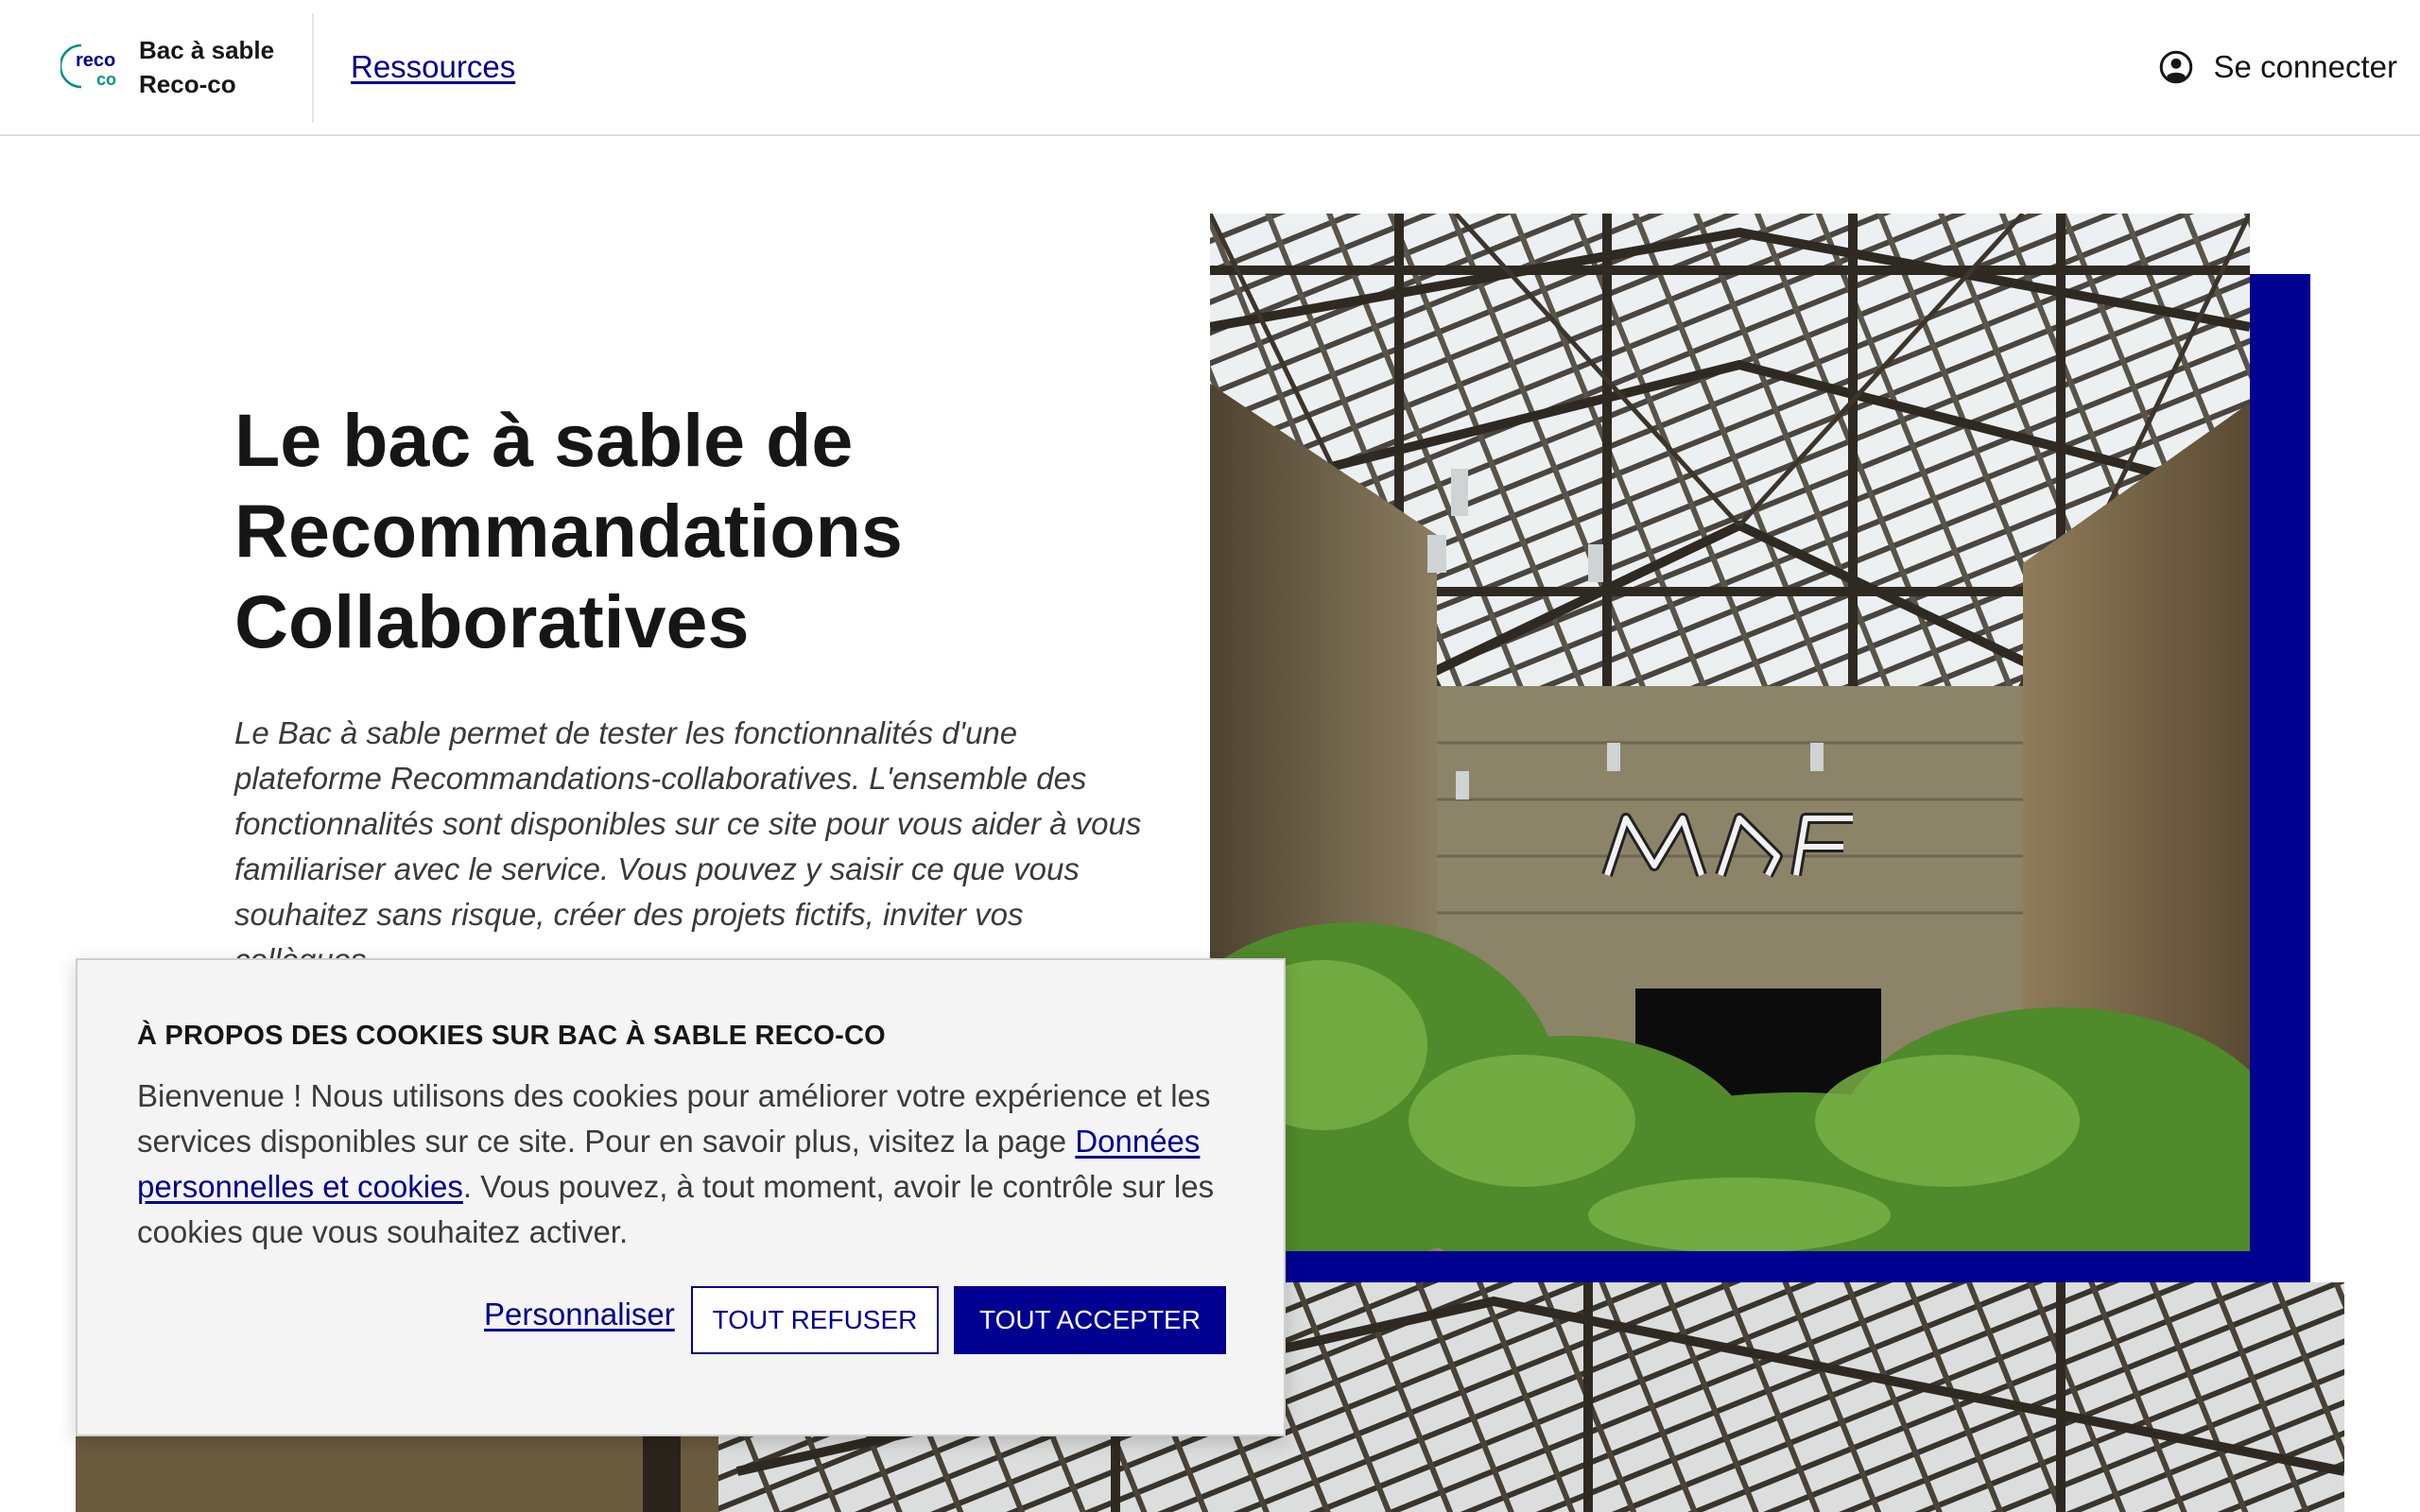 The width and height of the screenshot is (2420, 1512). Describe the element at coordinates (2305, 66) in the screenshot. I see `login-label: Se connecter` at that location.